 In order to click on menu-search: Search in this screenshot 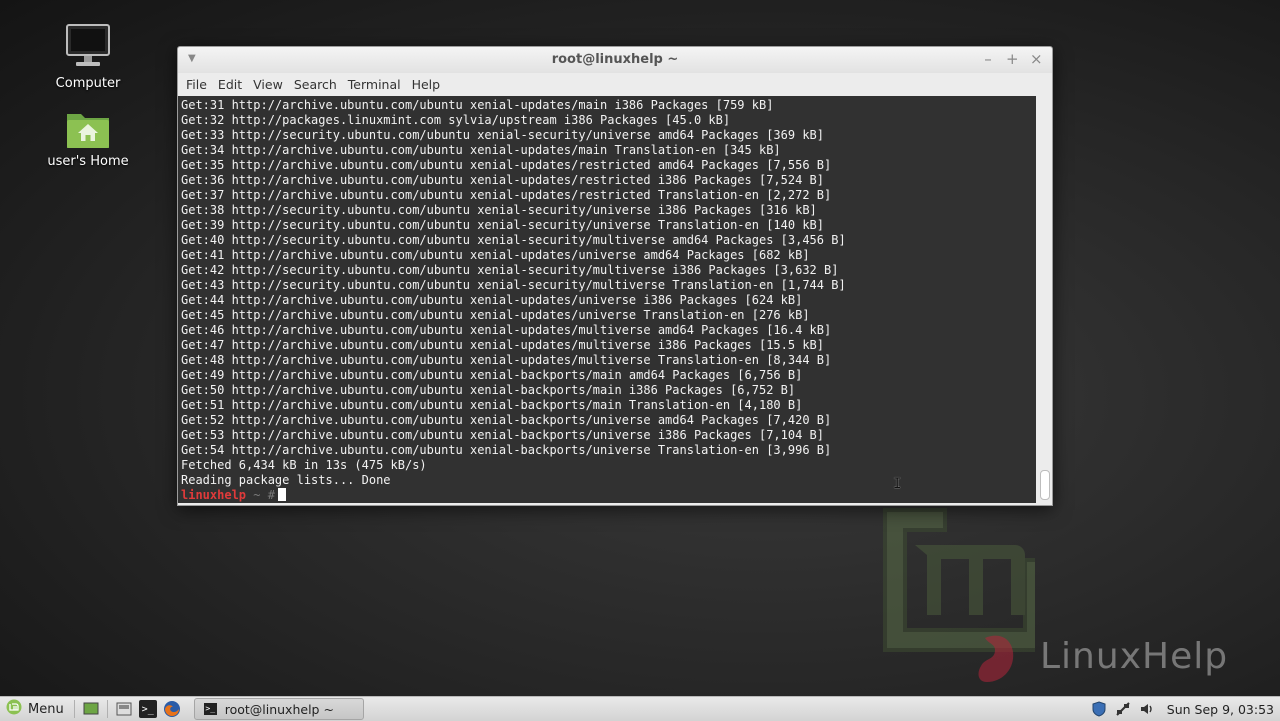, I will do `click(315, 84)`.